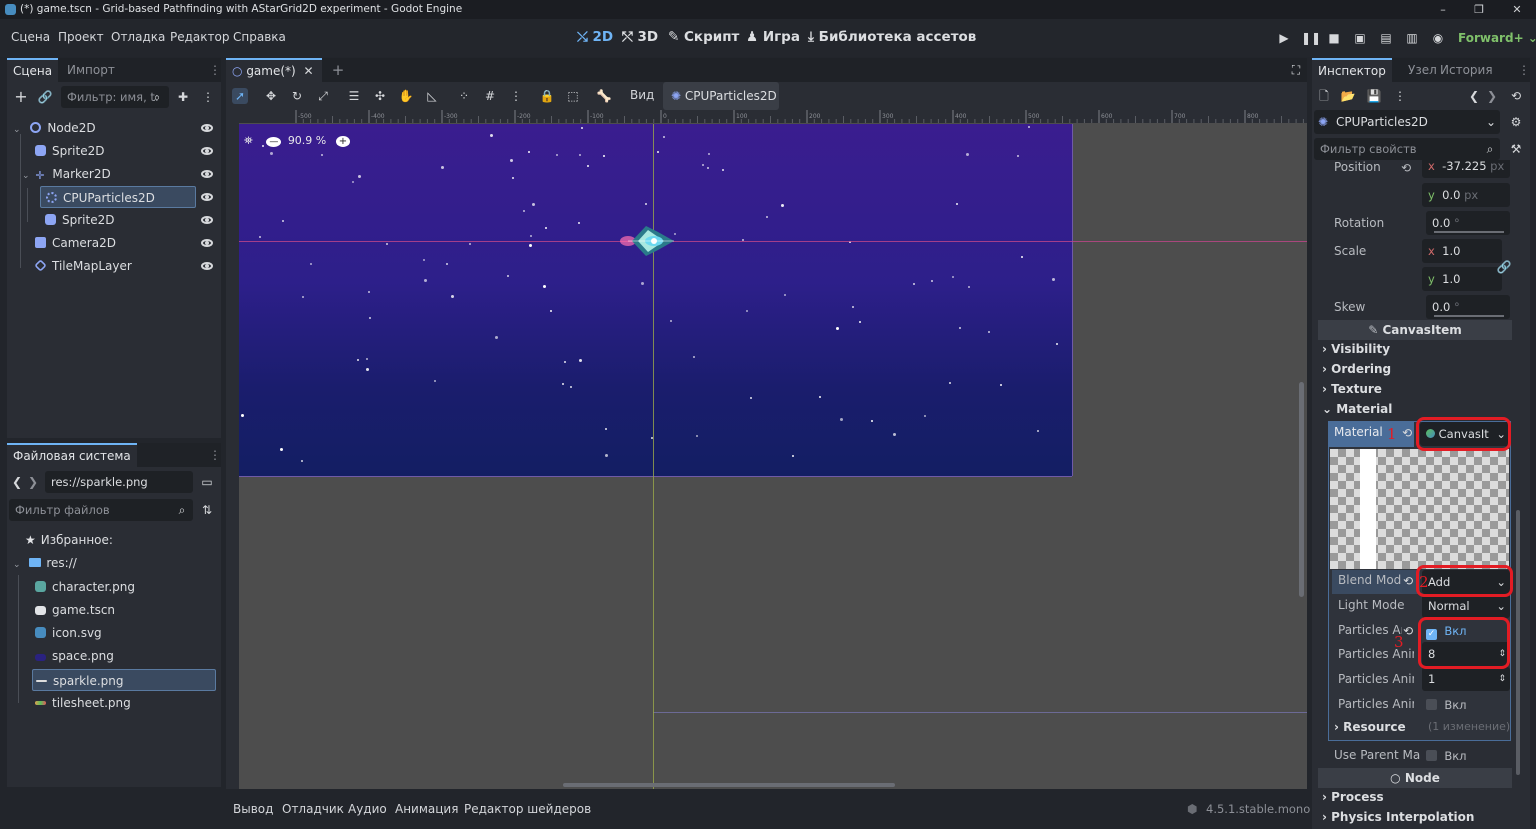  Describe the element at coordinates (1446, 705) in the screenshot. I see `particles-anim-loop-checkbox: Вкл` at that location.